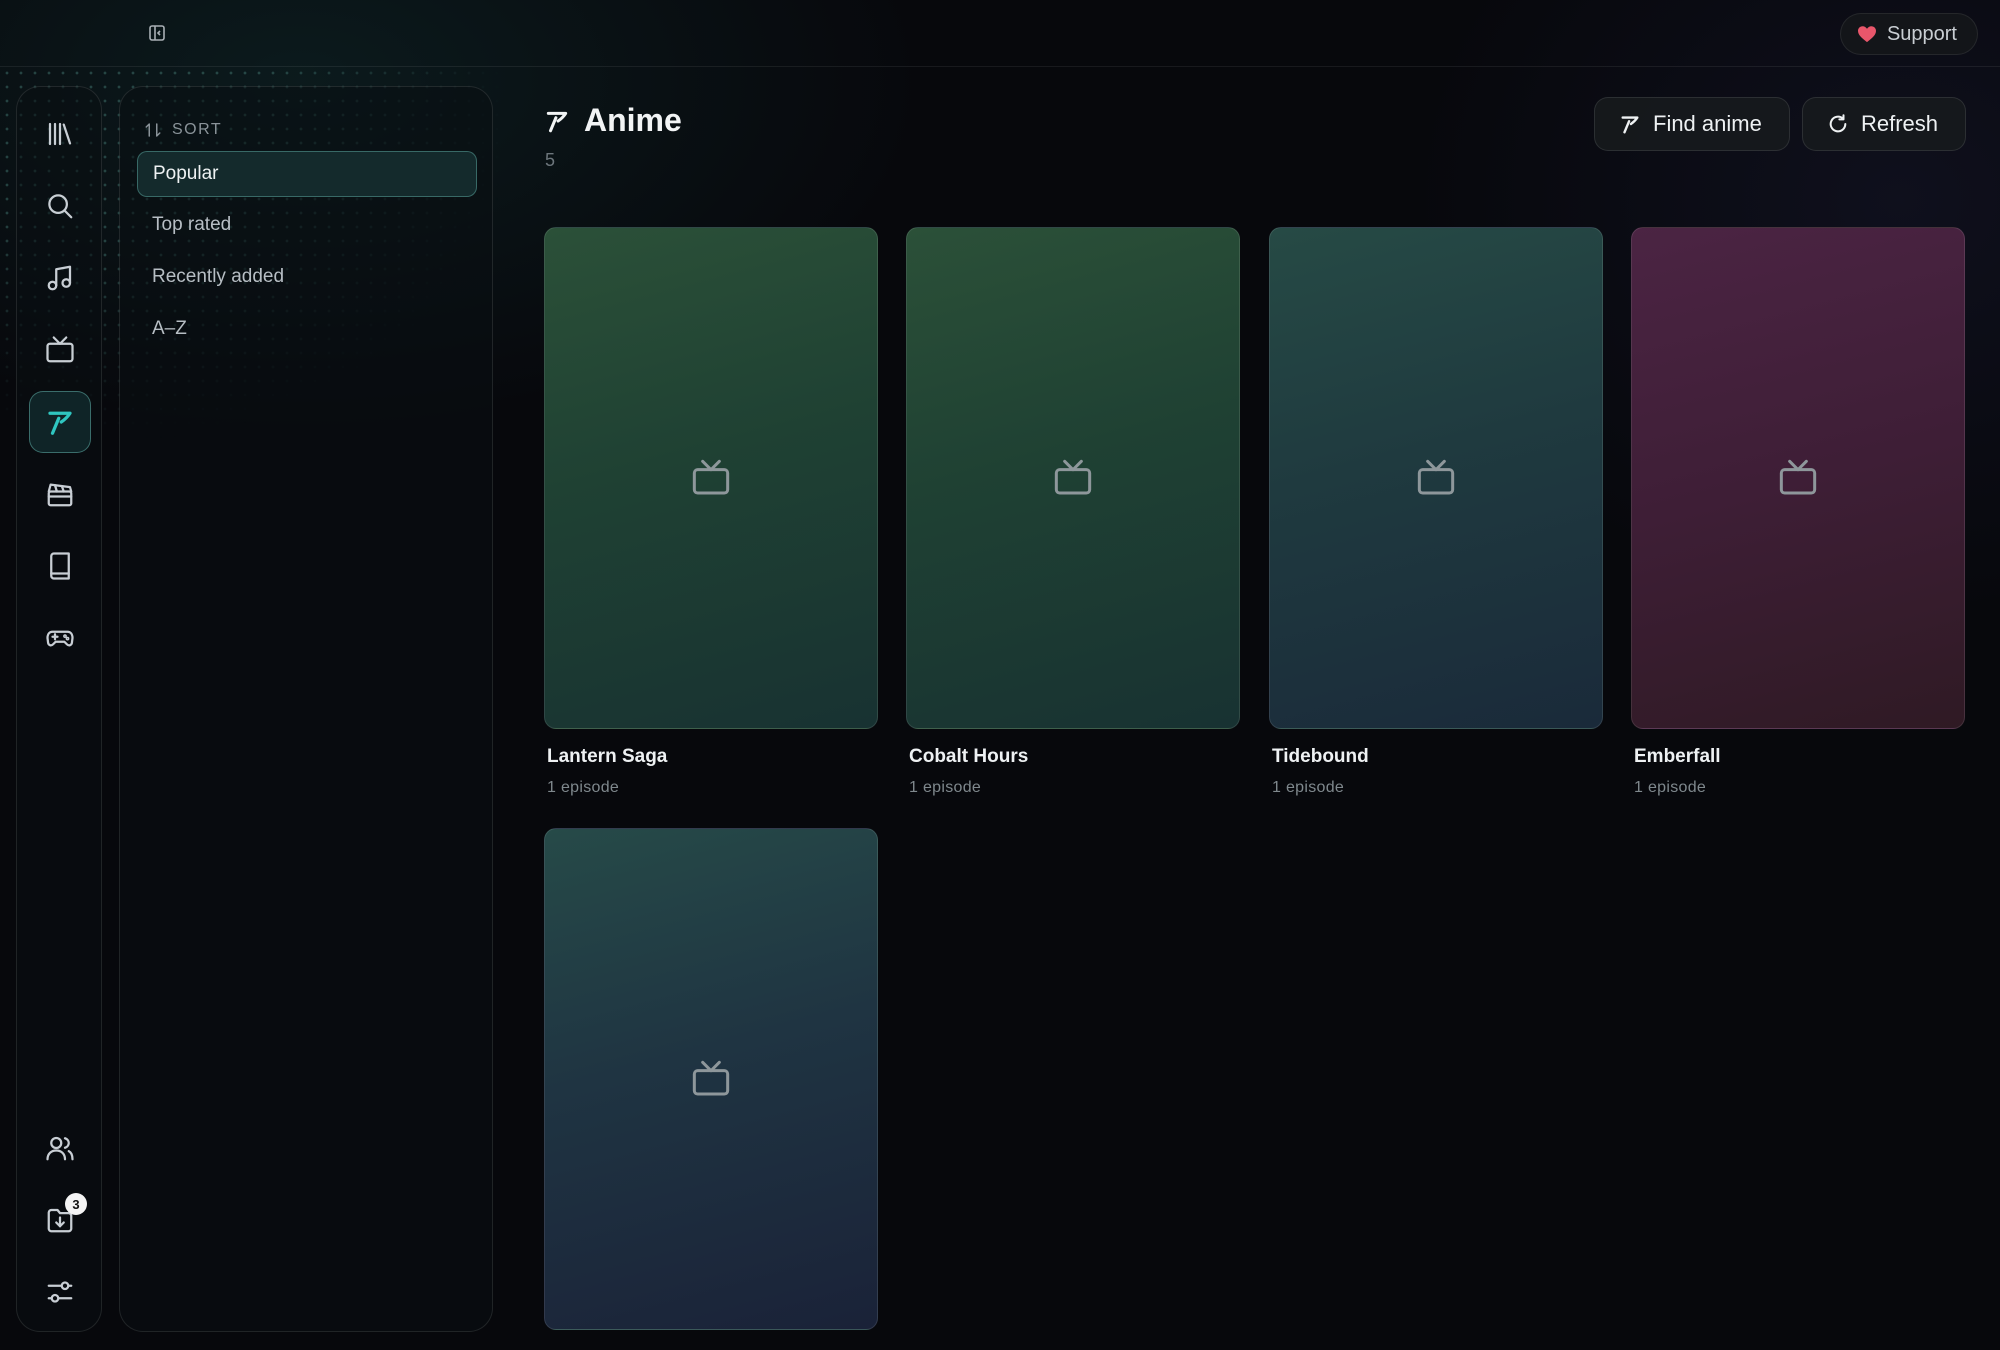 Image resolution: width=2000 pixels, height=1350 pixels. Describe the element at coordinates (550, 160) in the screenshot. I see `item-count: 5` at that location.